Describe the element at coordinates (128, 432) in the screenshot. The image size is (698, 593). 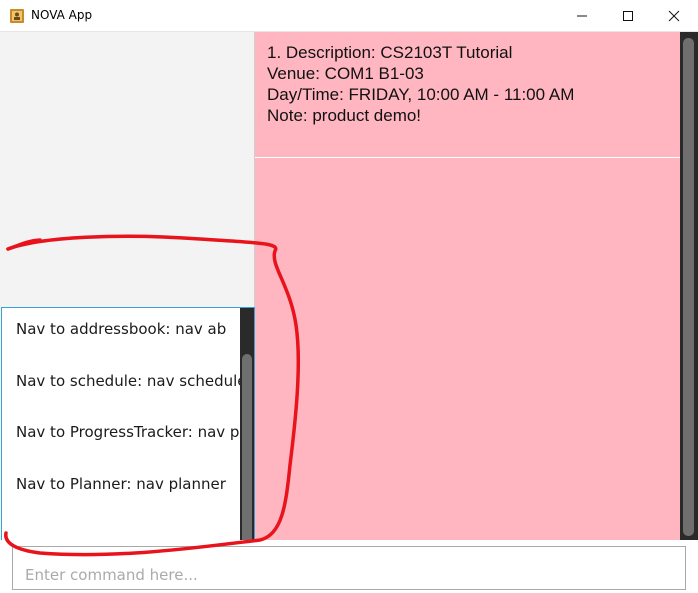
I see `list-item: Nav to ProgressTracker: nav pr` at that location.